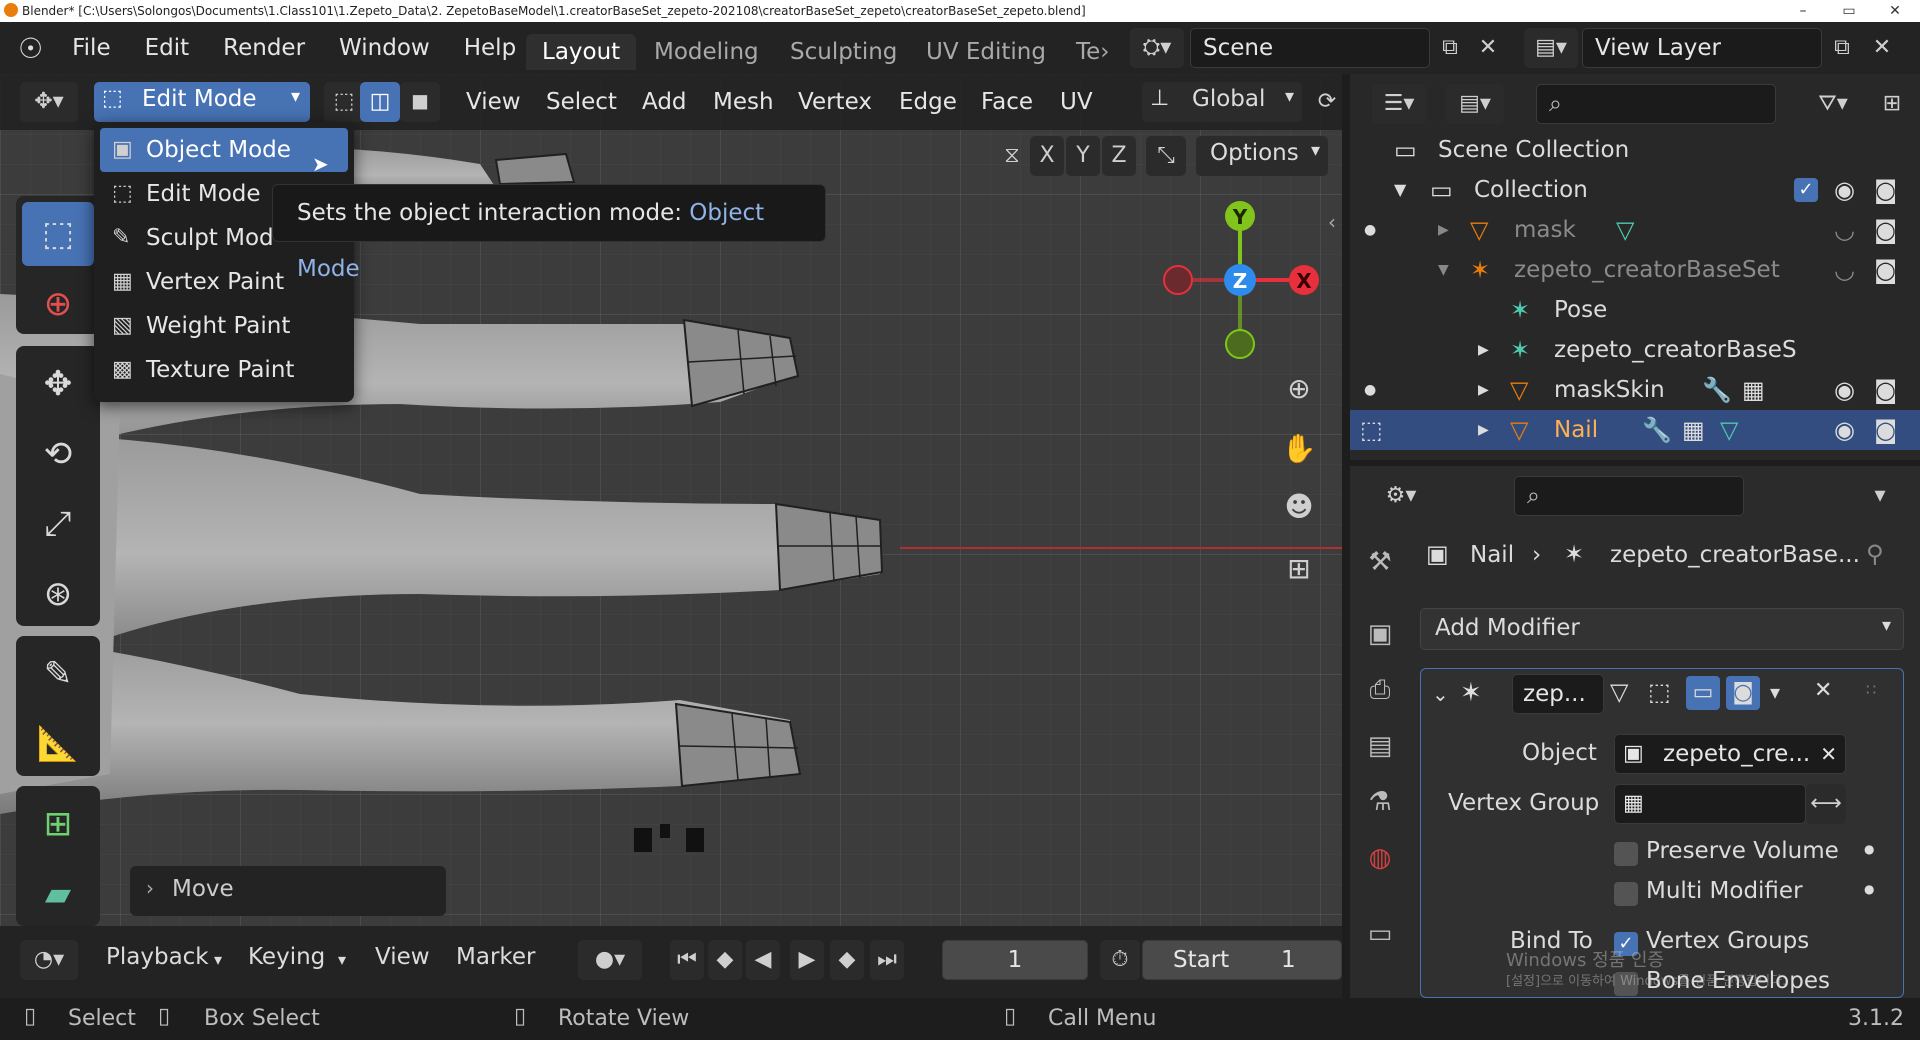 The image size is (1920, 1040). Describe the element at coordinates (1702, 48) in the screenshot. I see `view-layer-field: View Layer` at that location.